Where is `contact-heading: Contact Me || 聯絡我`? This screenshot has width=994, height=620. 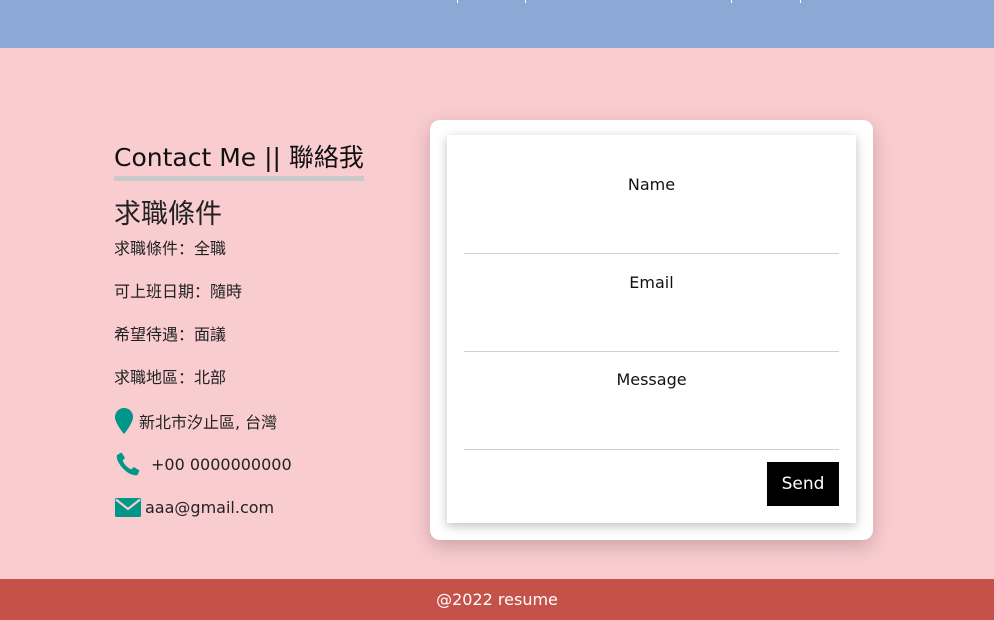
contact-heading: Contact Me || 聯絡我 is located at coordinates (239, 160).